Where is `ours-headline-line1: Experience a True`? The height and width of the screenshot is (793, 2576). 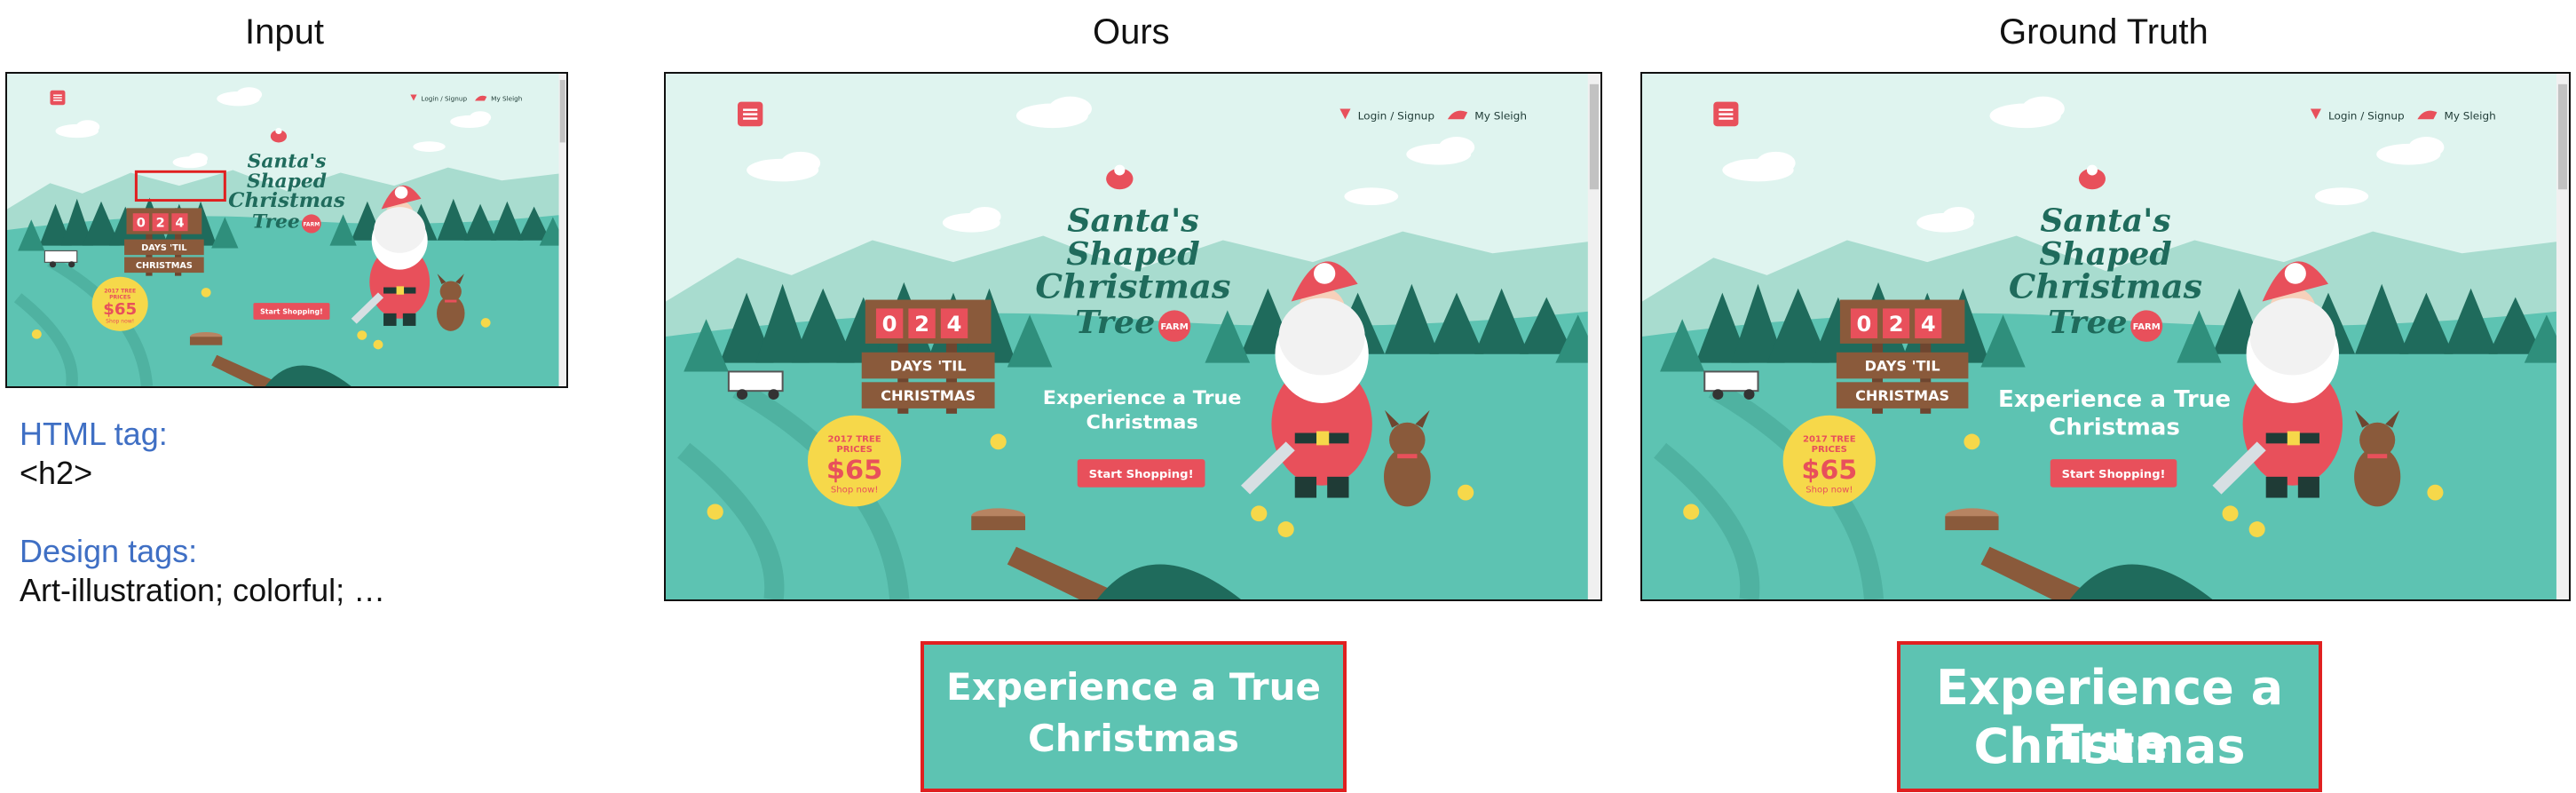
ours-headline-line1: Experience a True is located at coordinates (1142, 398).